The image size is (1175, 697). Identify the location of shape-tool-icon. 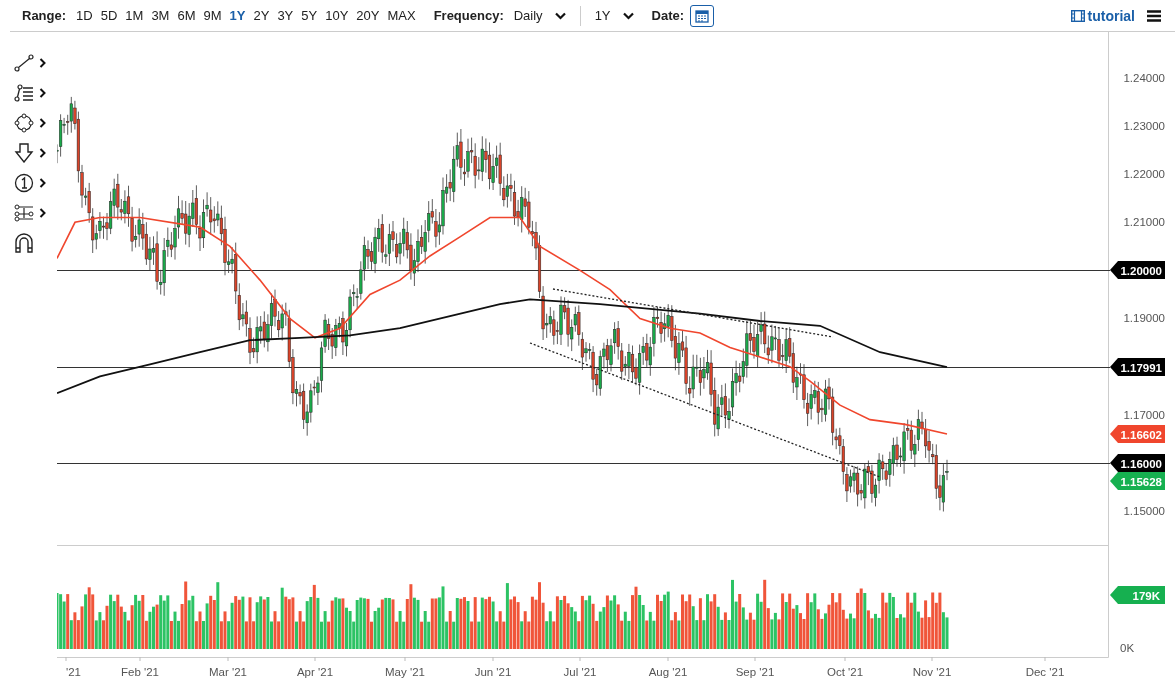
(24, 123).